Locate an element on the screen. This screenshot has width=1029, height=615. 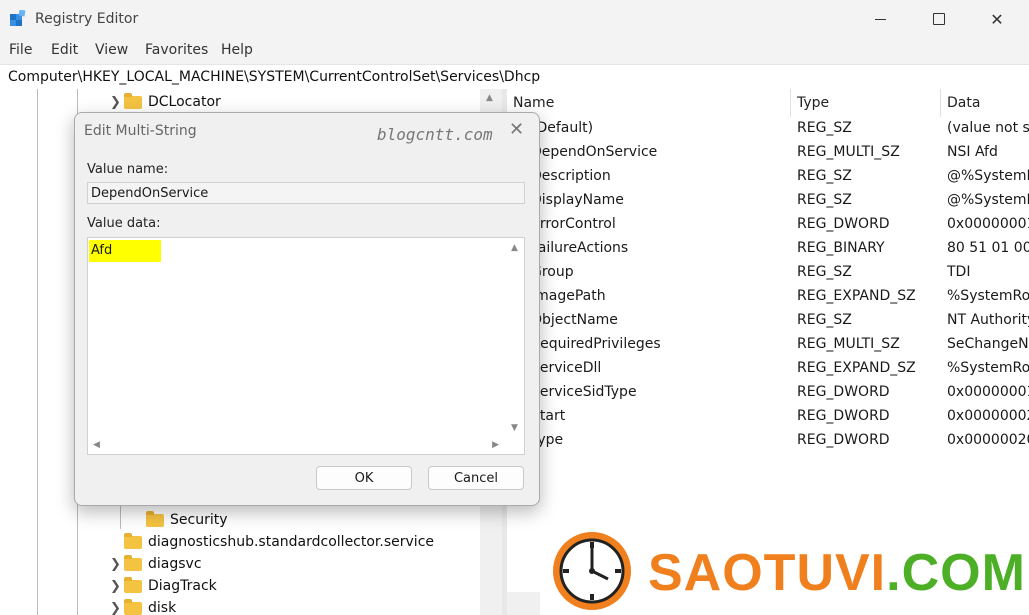
column-header-name: Name is located at coordinates (533, 103).